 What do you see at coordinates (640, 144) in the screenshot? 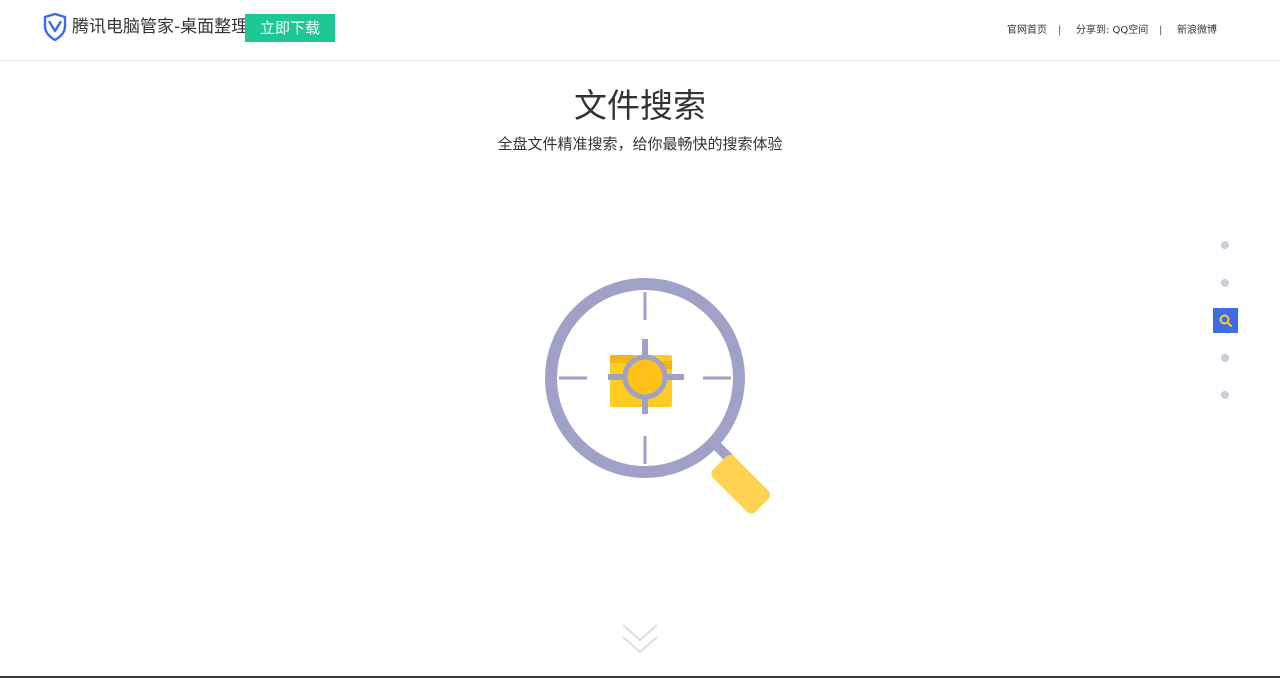
I see `page-subtitle: 全盘文件精准搜索，给你最畅快的搜索体验` at bounding box center [640, 144].